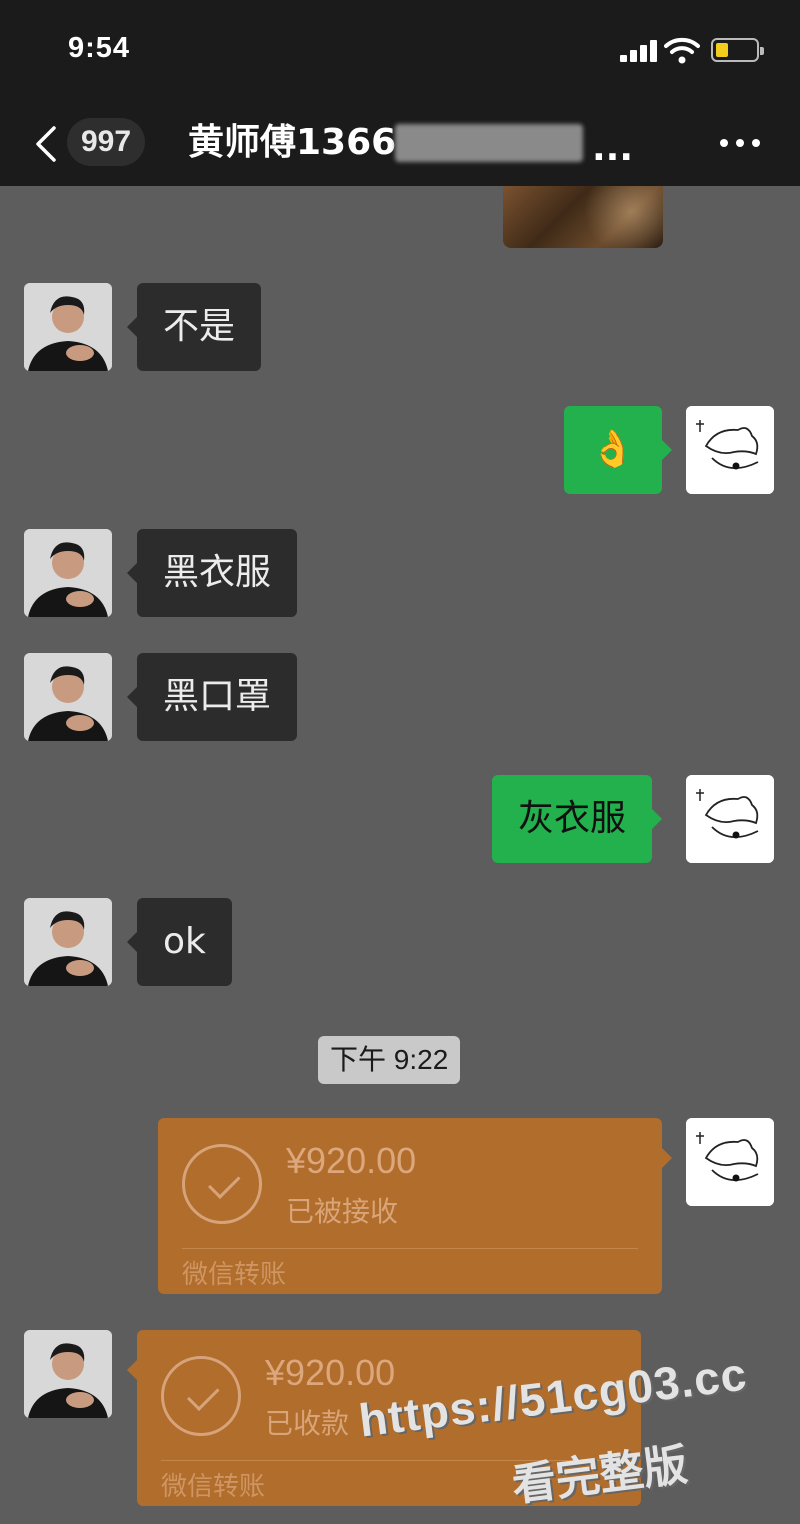 The height and width of the screenshot is (1524, 800). I want to click on transfer-card: ¥920.00 已收款 微信转账, so click(384, 1418).